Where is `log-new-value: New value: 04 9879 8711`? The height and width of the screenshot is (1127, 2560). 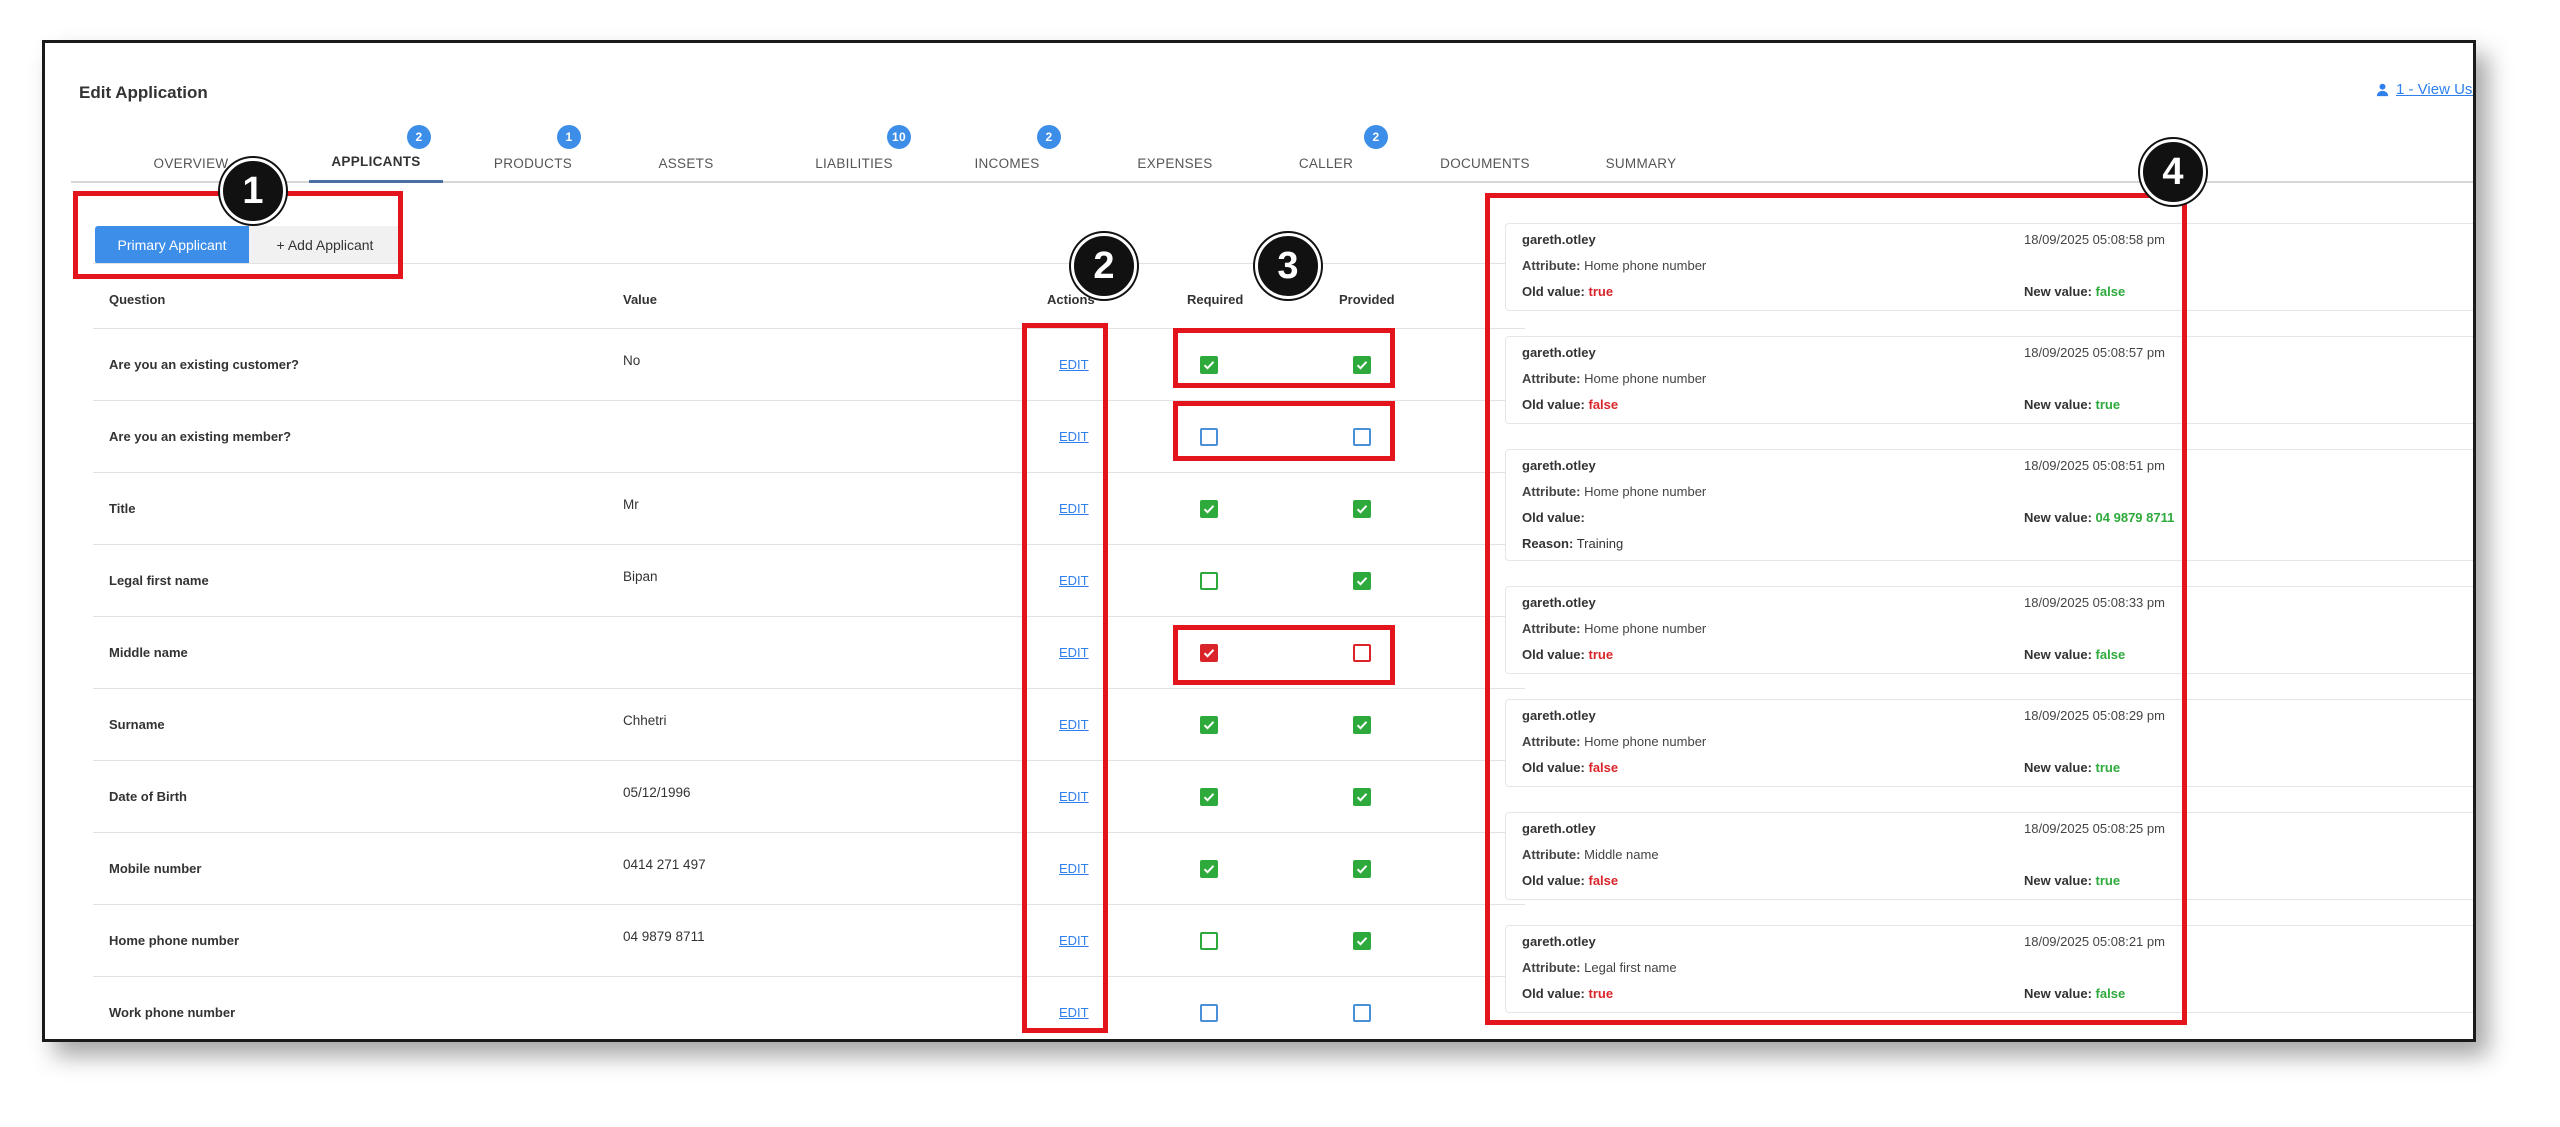 log-new-value: New value: 04 9879 8711 is located at coordinates (2099, 517).